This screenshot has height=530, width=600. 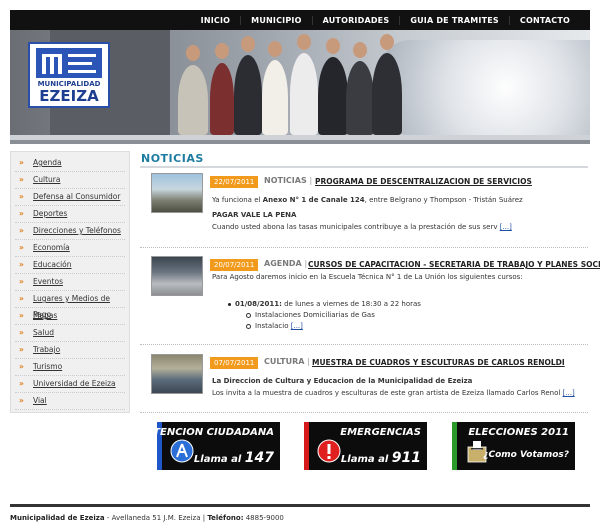 I want to click on nav-contacto: CONTACTO, so click(x=544, y=20).